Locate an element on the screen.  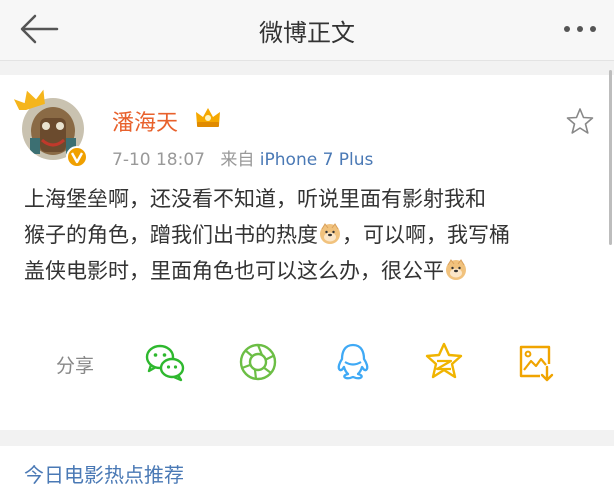
moments-icon is located at coordinates (258, 362).